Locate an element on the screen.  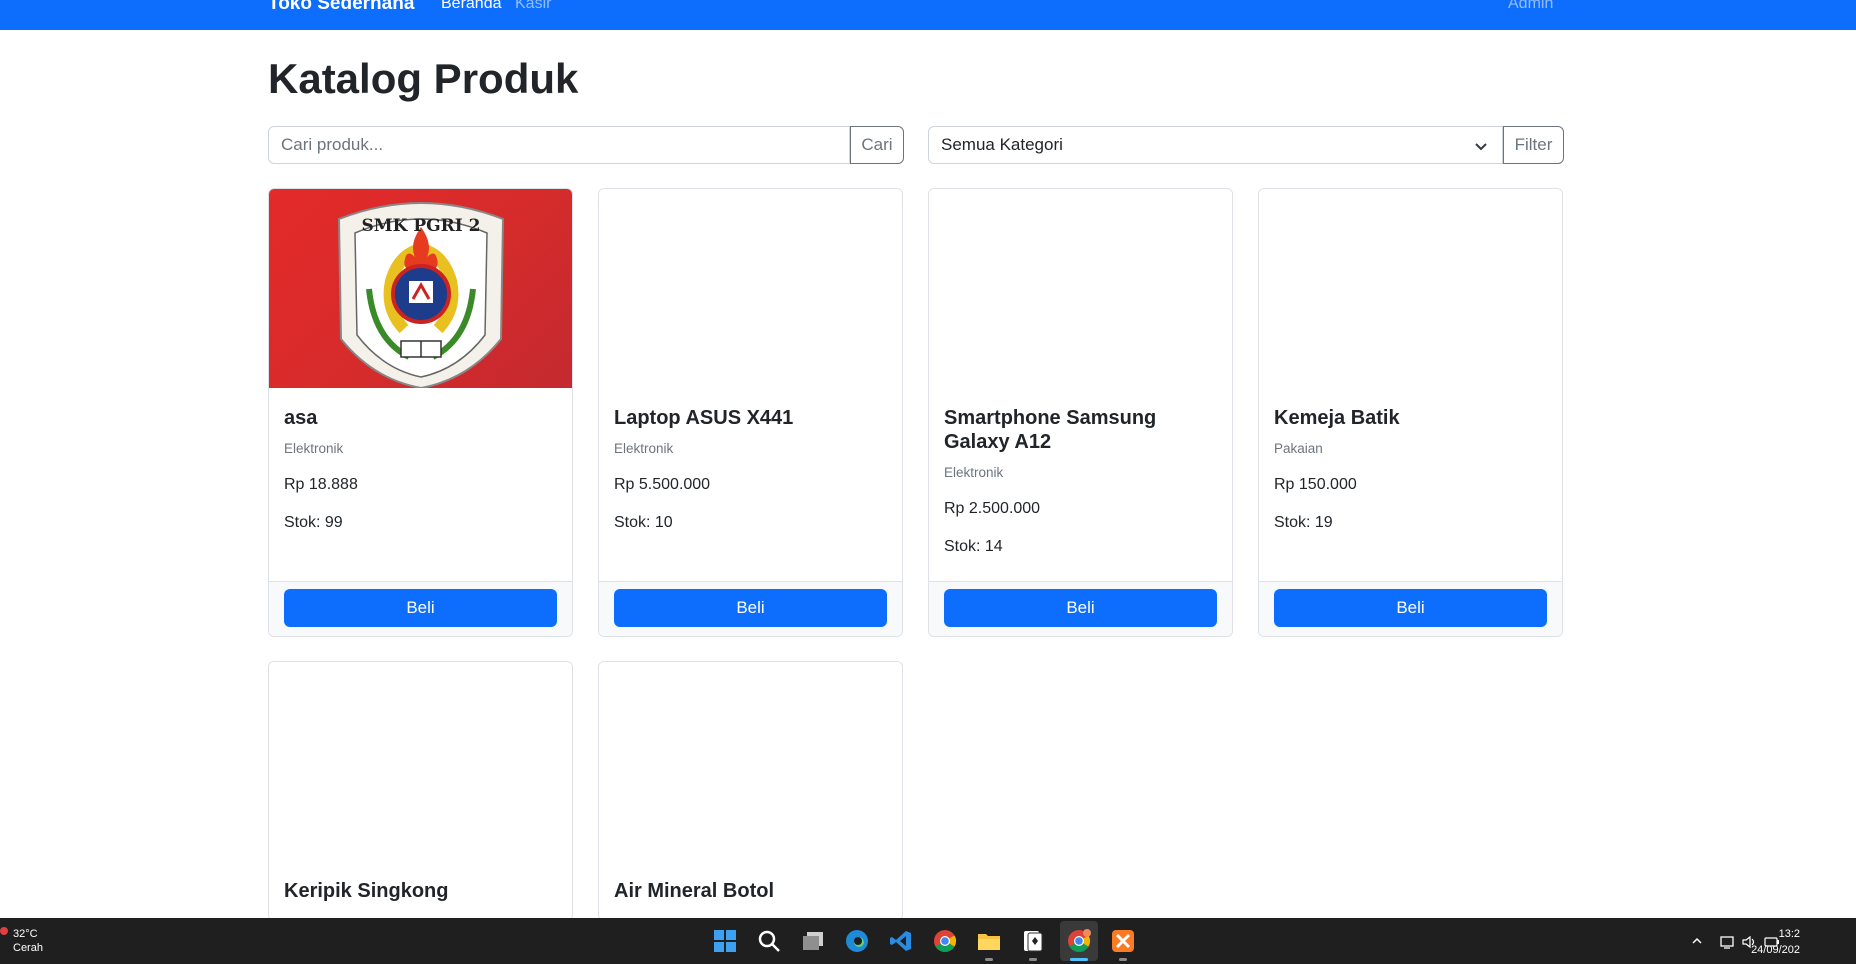
xampp-icon is located at coordinates (1123, 941).